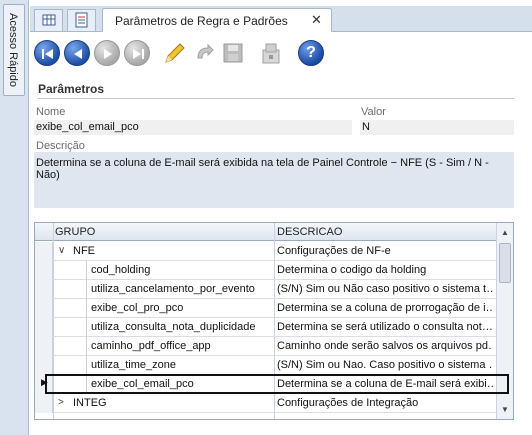 The image size is (532, 435). I want to click on previous-icon, so click(78, 54).